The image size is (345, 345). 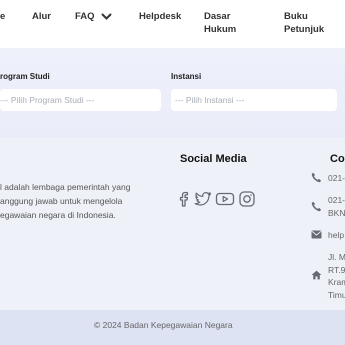 What do you see at coordinates (47, 100) in the screenshot?
I see `program-studi-placeholder: --- Pilih Program Studi ---` at bounding box center [47, 100].